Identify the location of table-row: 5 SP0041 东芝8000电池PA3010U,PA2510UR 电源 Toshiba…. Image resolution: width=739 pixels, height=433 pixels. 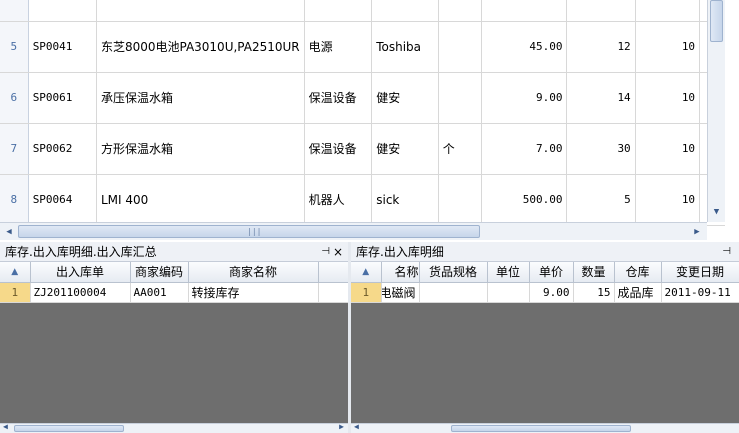
(369, 47).